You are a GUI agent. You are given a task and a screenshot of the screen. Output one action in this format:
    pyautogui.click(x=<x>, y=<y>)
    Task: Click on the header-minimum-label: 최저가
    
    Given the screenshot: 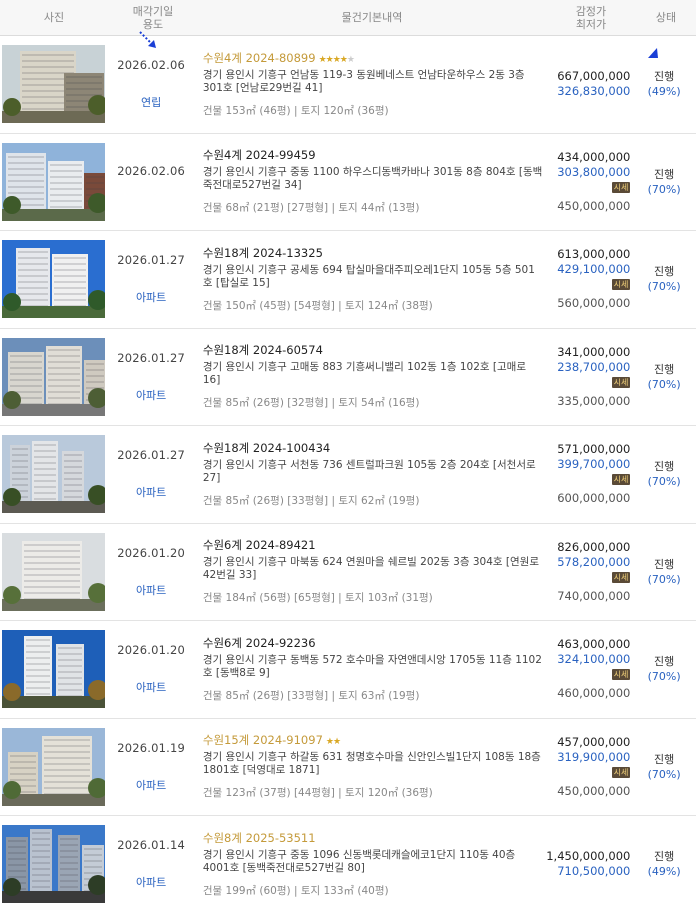 What is the action you would take?
    pyautogui.click(x=591, y=24)
    